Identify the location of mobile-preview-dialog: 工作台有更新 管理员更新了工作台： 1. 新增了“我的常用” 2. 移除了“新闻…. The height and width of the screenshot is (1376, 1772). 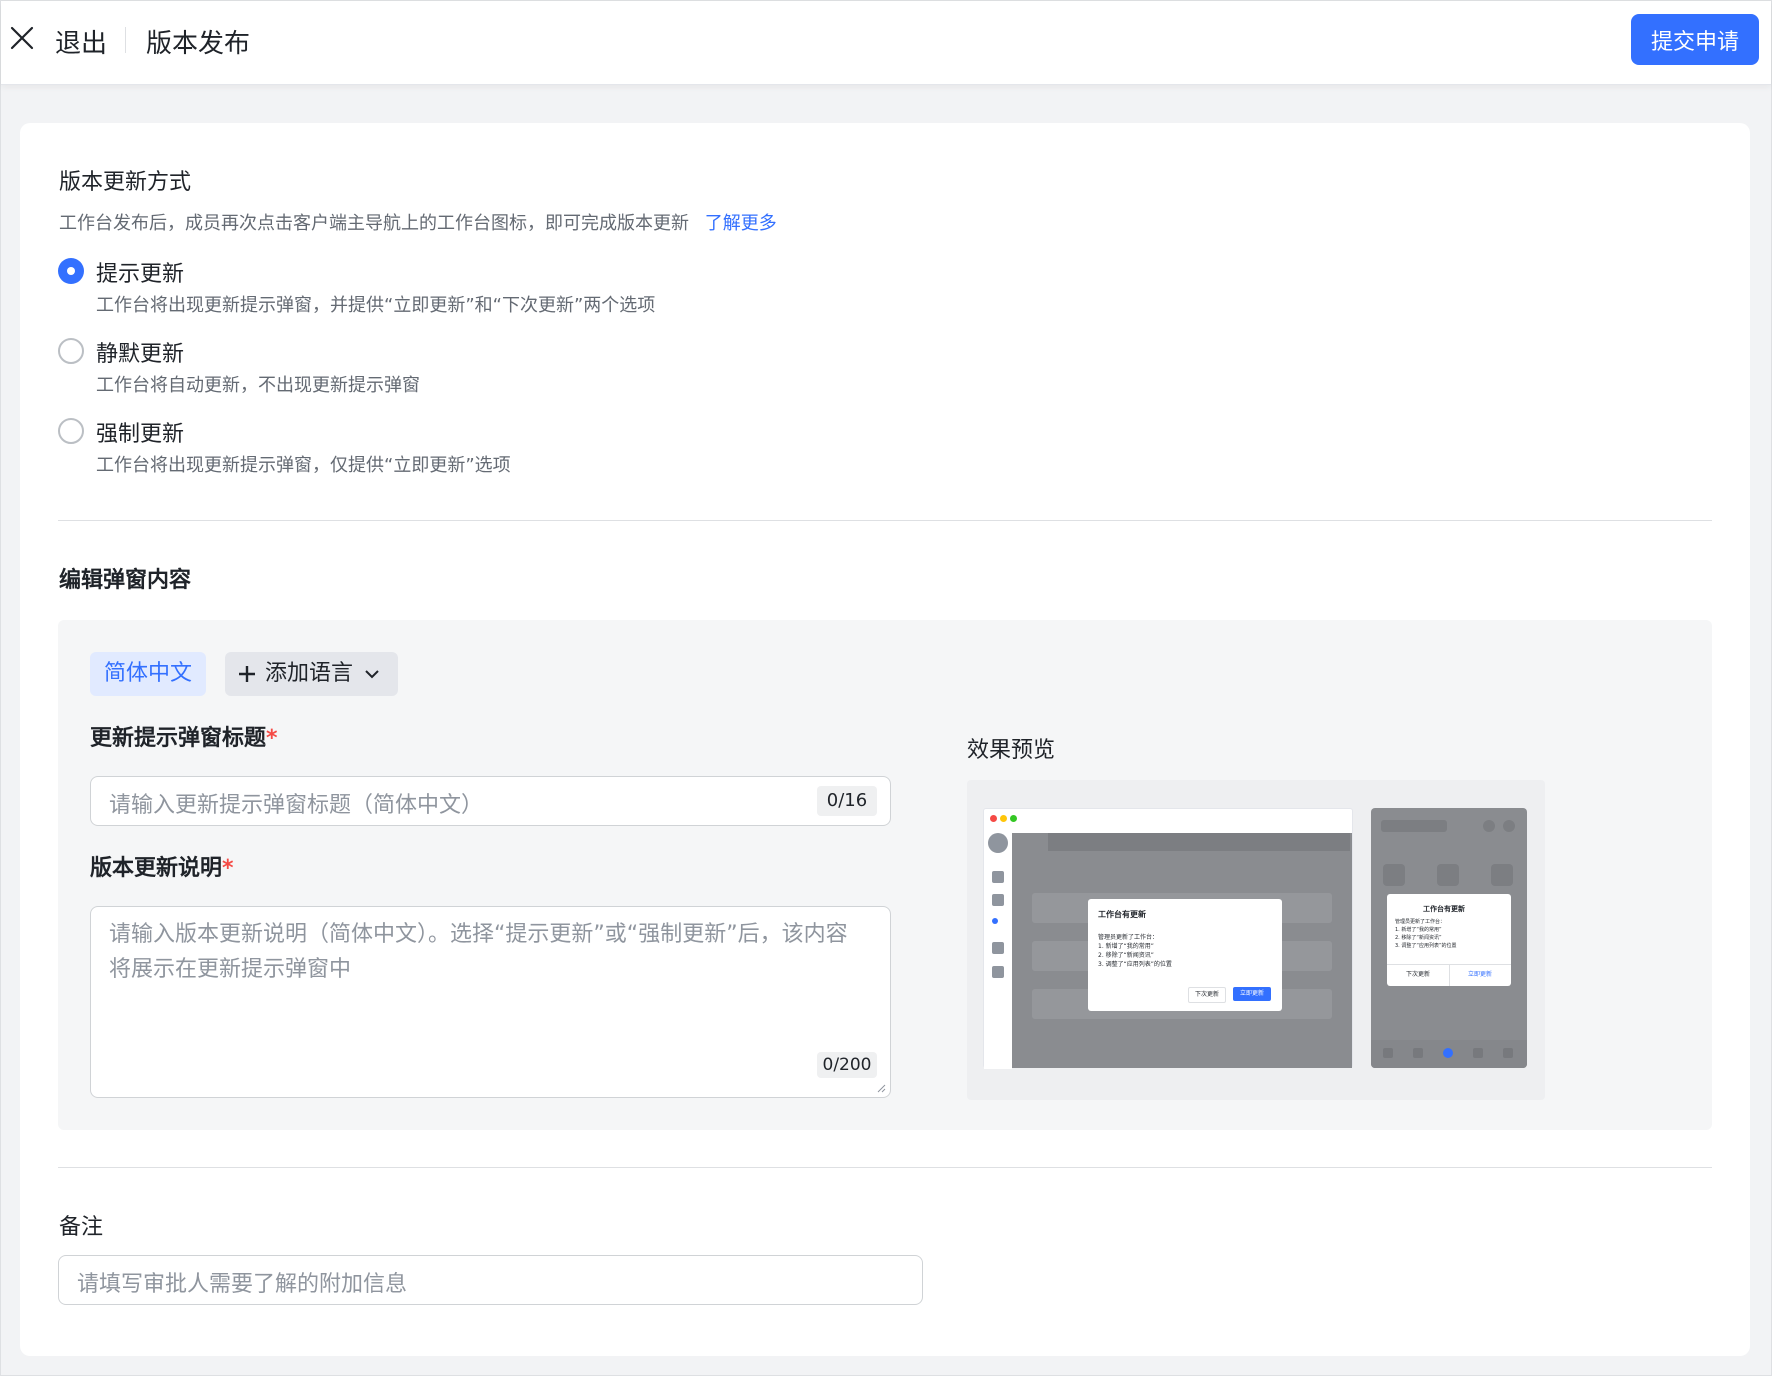
(1449, 940).